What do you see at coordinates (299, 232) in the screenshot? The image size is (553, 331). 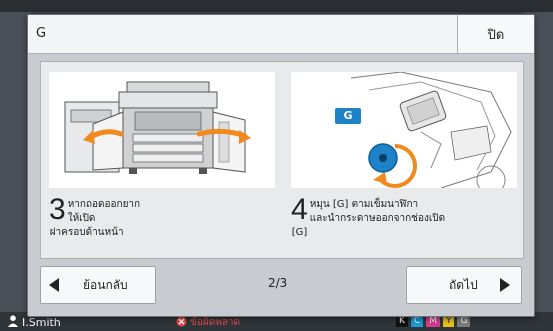 I see `step-text-line: [G]` at bounding box center [299, 232].